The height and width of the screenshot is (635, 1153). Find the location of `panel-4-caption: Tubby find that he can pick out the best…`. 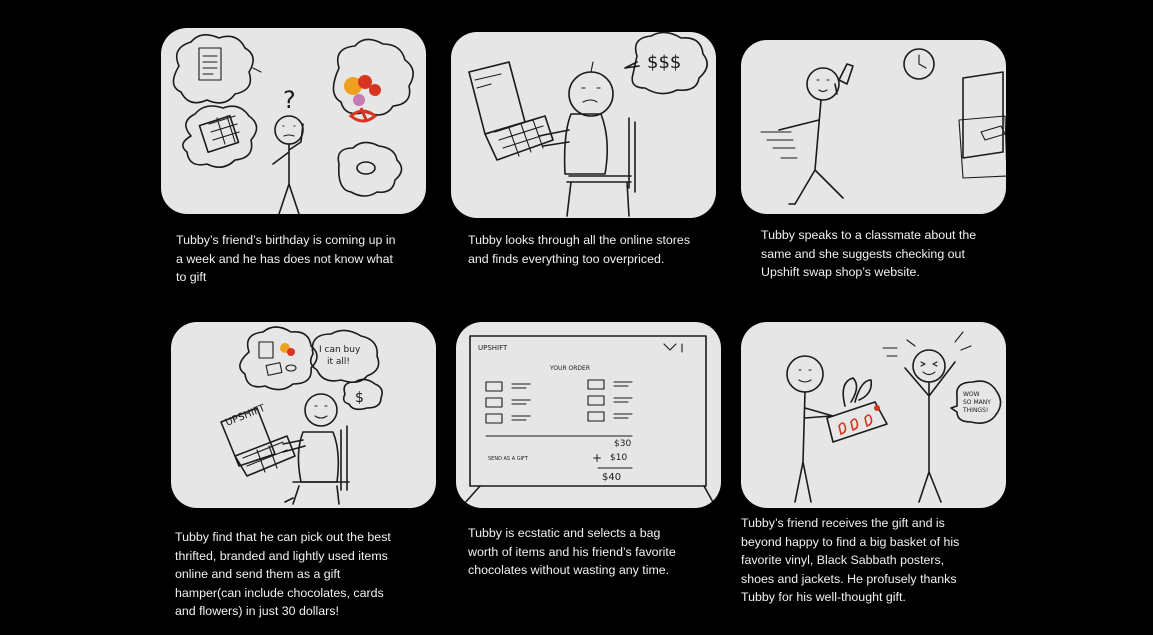

panel-4-caption: Tubby find that he can pick out the best… is located at coordinates (283, 574).